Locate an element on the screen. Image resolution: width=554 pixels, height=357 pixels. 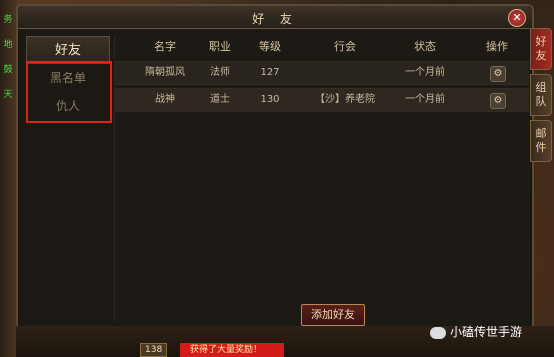
tab-friends: 好友 is located at coordinates (68, 50).